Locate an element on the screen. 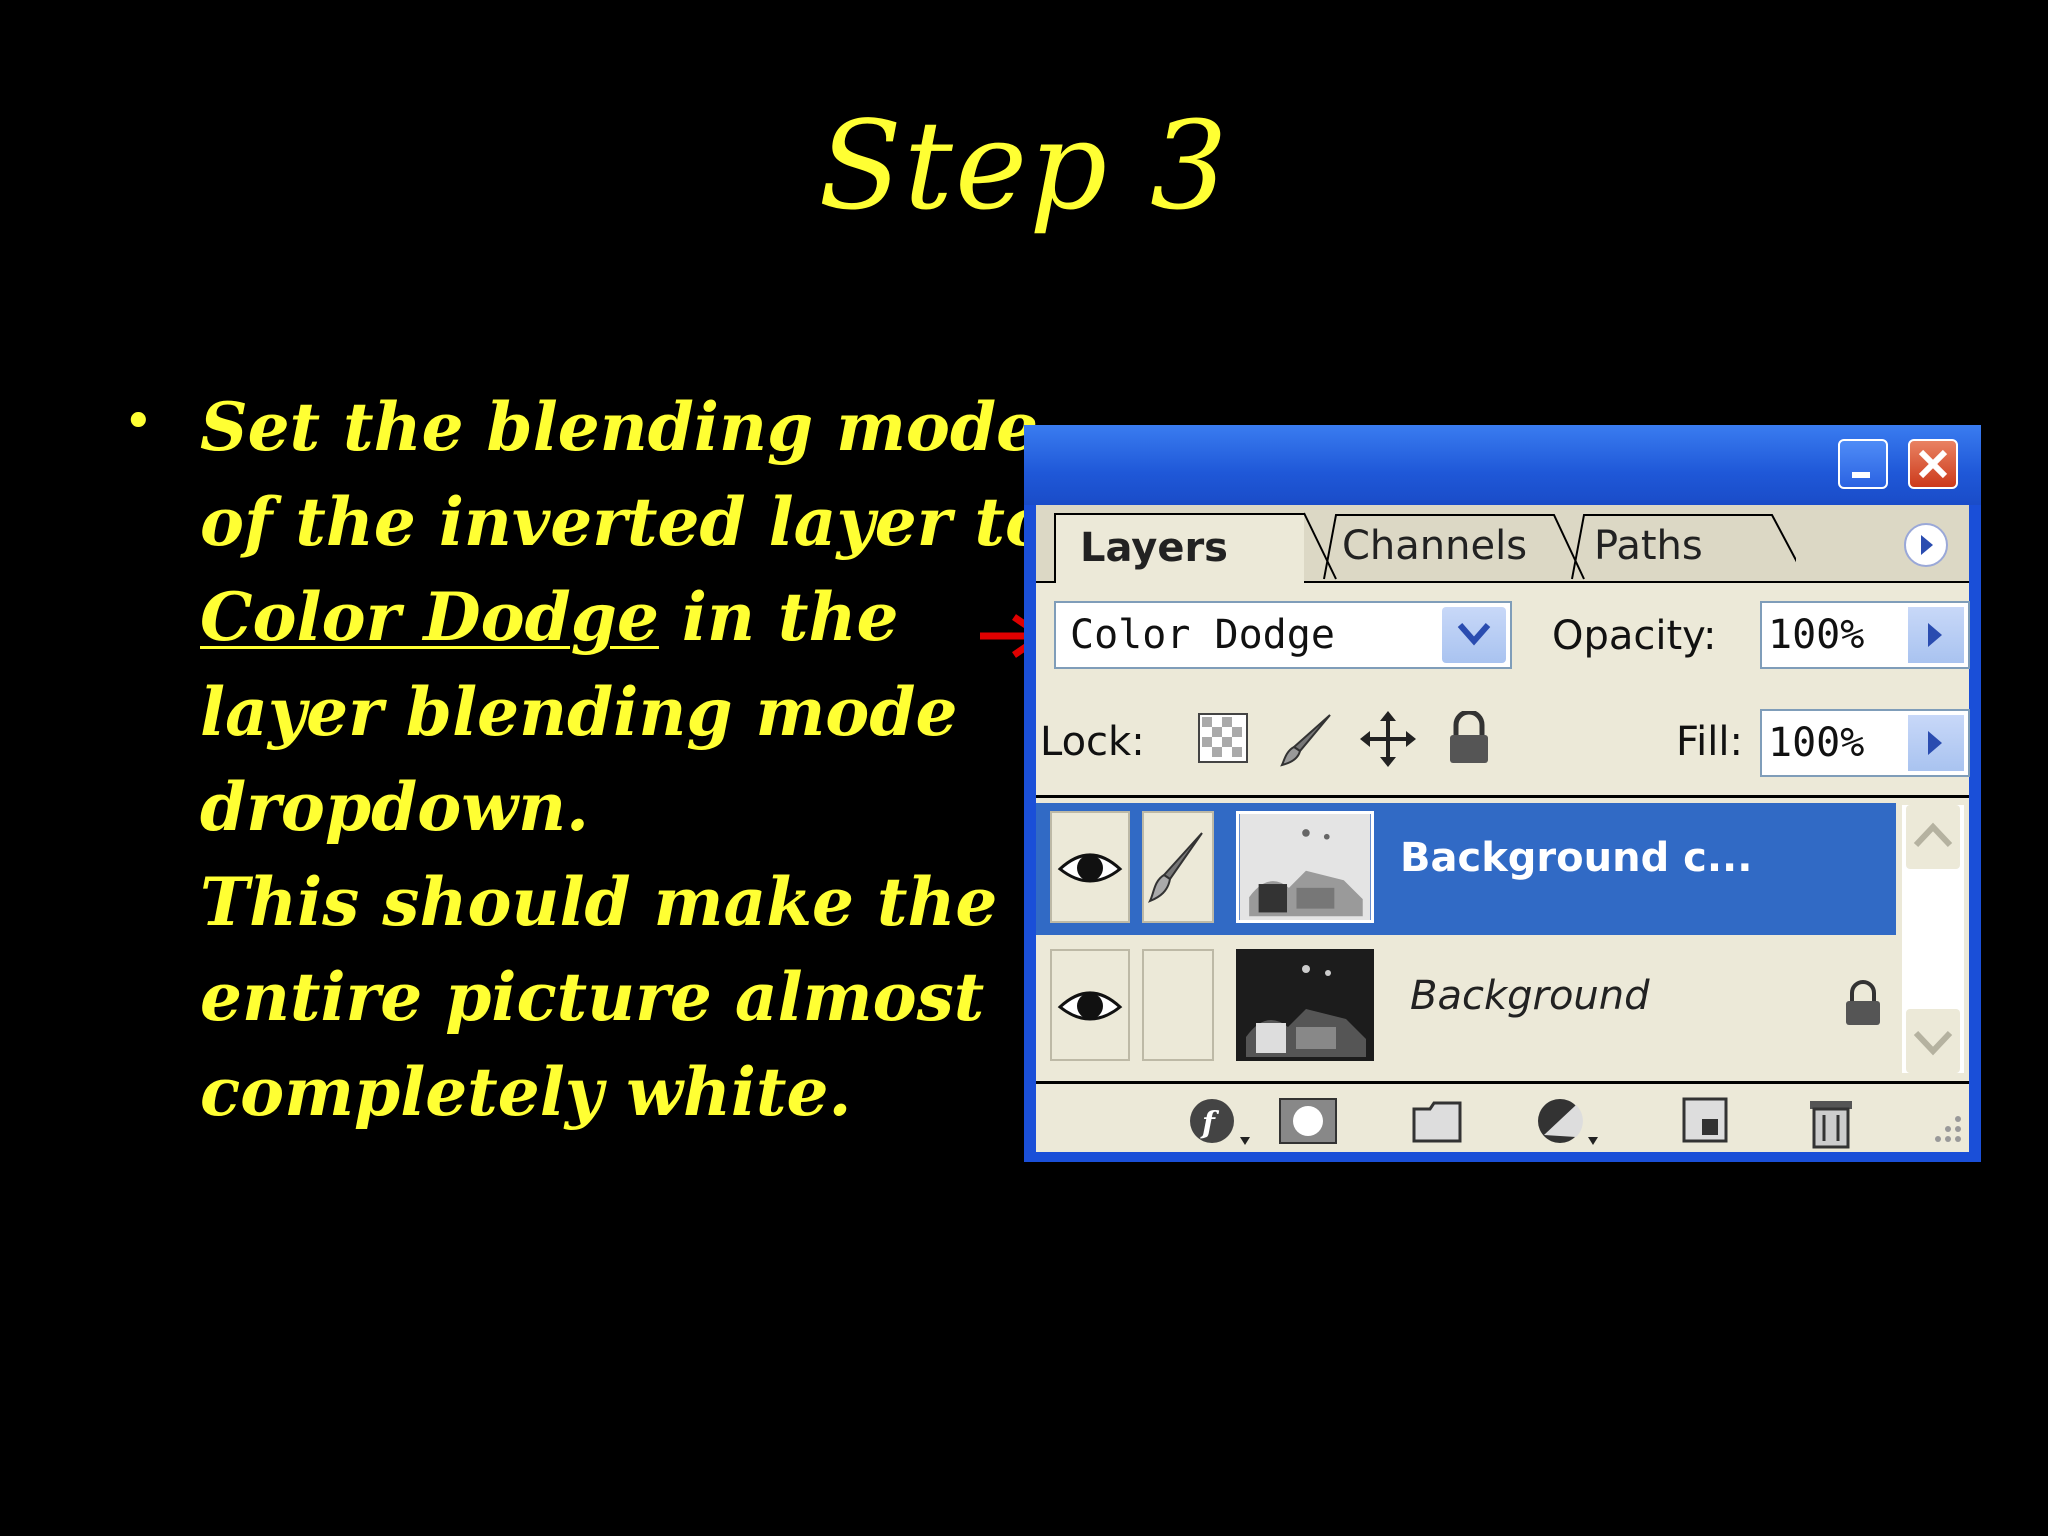 The width and height of the screenshot is (2048, 1536). layer-thumbnail-original is located at coordinates (1305, 1005).